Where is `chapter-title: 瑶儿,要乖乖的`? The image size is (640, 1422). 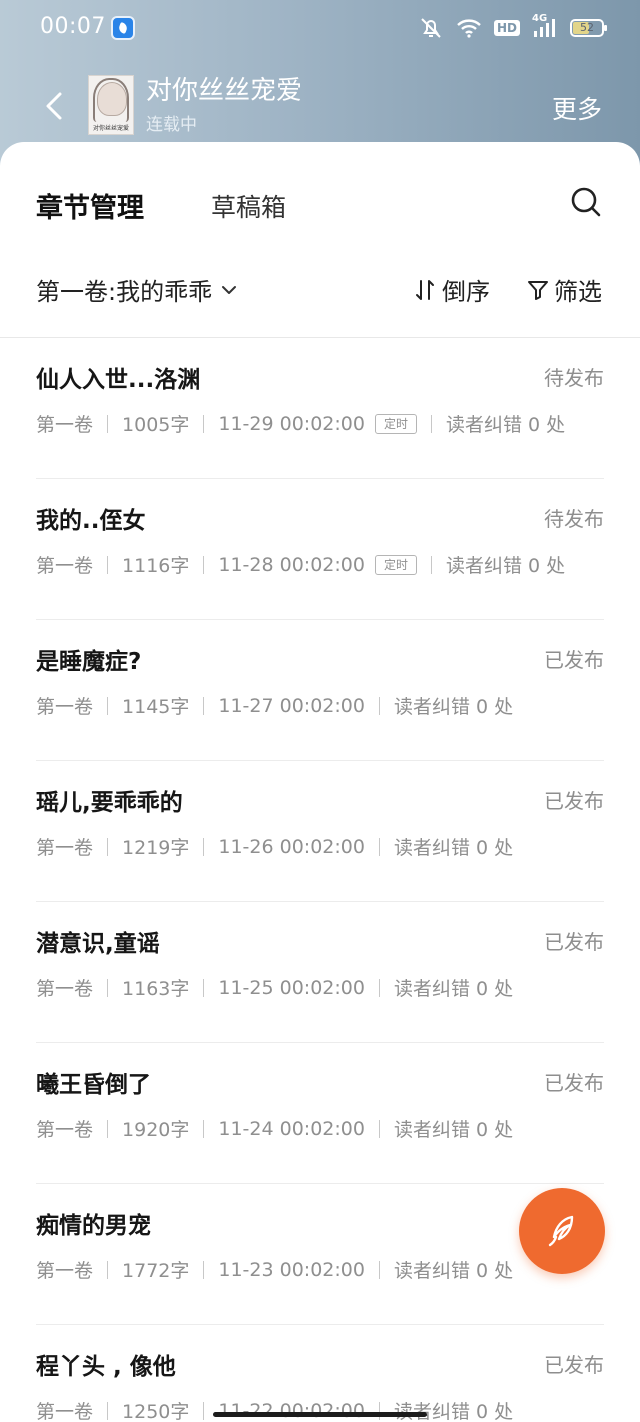
chapter-title: 瑶儿,要乖乖的 is located at coordinates (109, 803).